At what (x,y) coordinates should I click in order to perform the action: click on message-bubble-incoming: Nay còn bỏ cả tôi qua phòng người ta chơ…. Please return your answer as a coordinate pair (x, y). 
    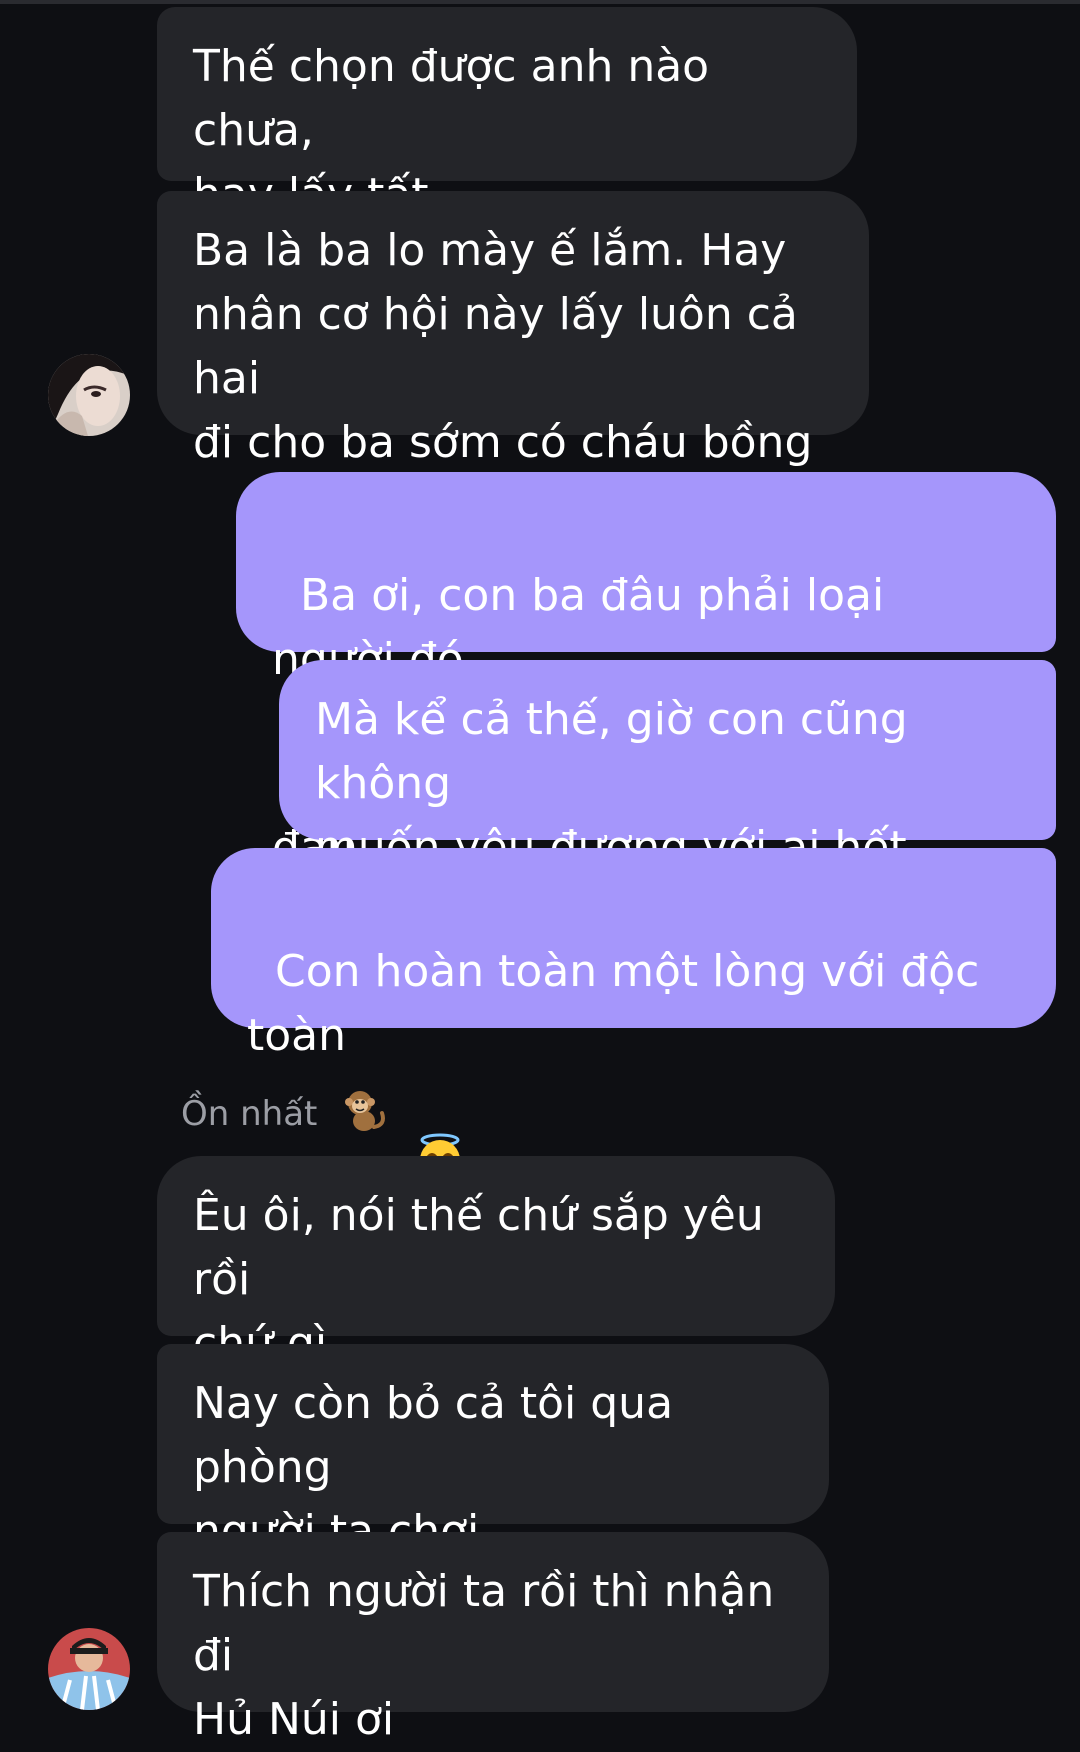
    Looking at the image, I should click on (493, 1450).